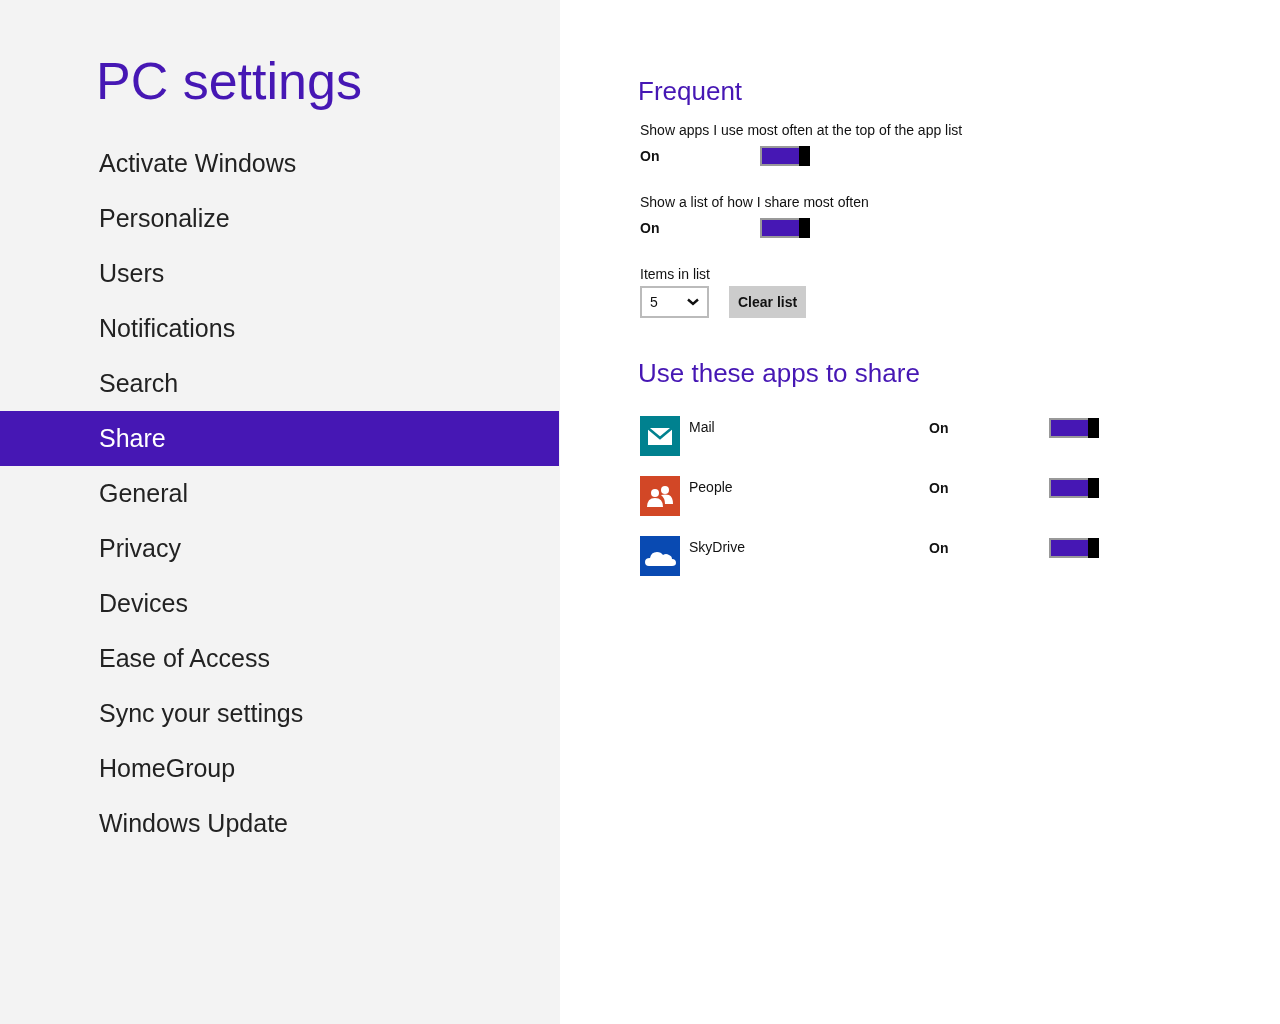  What do you see at coordinates (279, 218) in the screenshot?
I see `nav-item: Personalize` at bounding box center [279, 218].